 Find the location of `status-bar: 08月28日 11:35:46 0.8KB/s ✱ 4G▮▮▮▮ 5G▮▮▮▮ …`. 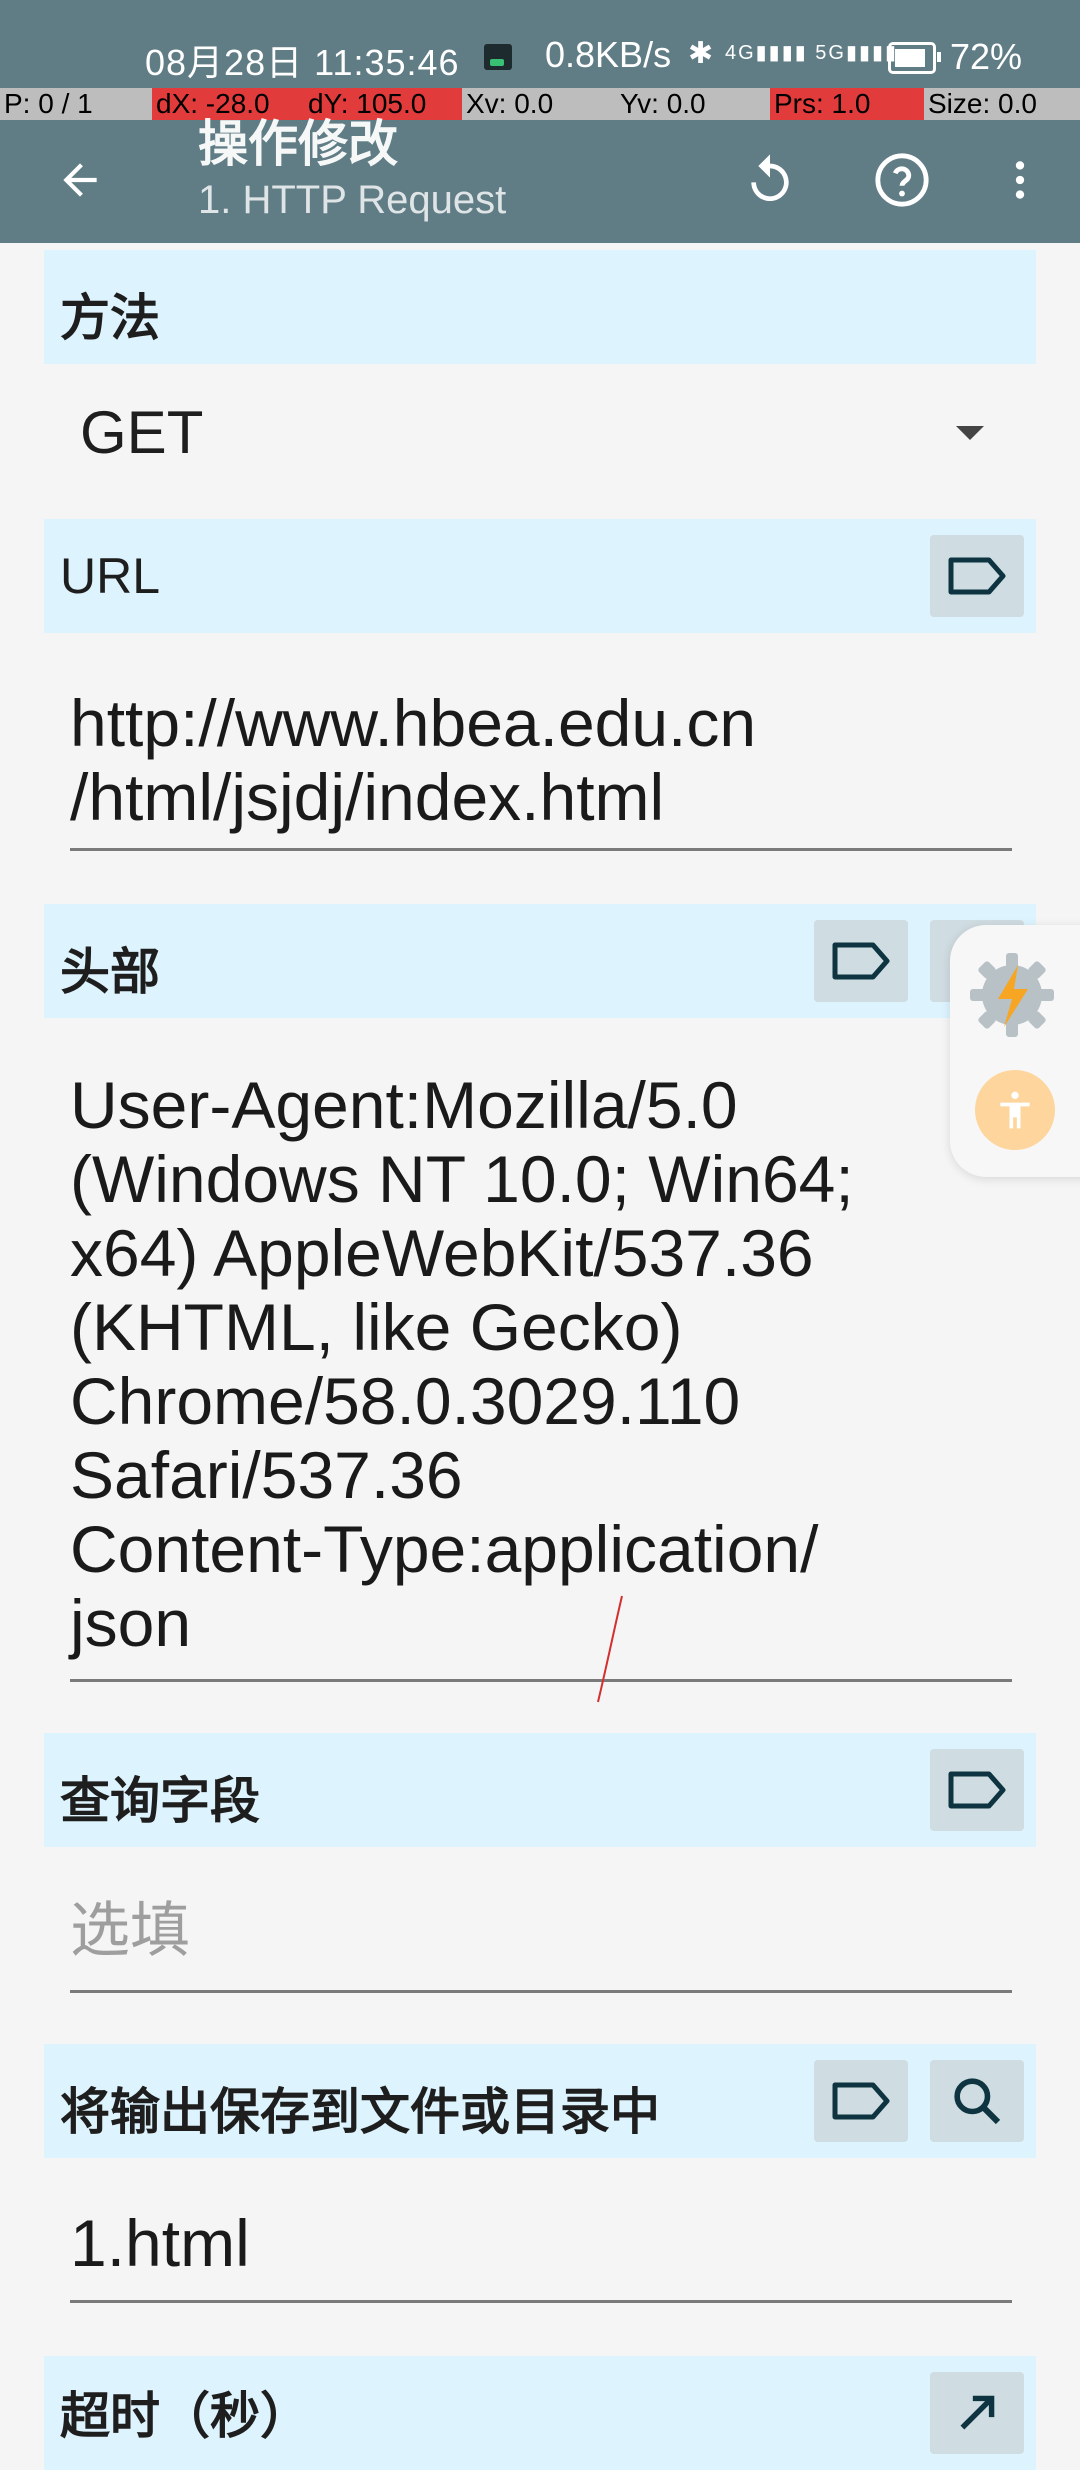

status-bar: 08月28日 11:35:46 0.8KB/s ✱ 4G▮▮▮▮ 5G▮▮▮▮ … is located at coordinates (540, 44).